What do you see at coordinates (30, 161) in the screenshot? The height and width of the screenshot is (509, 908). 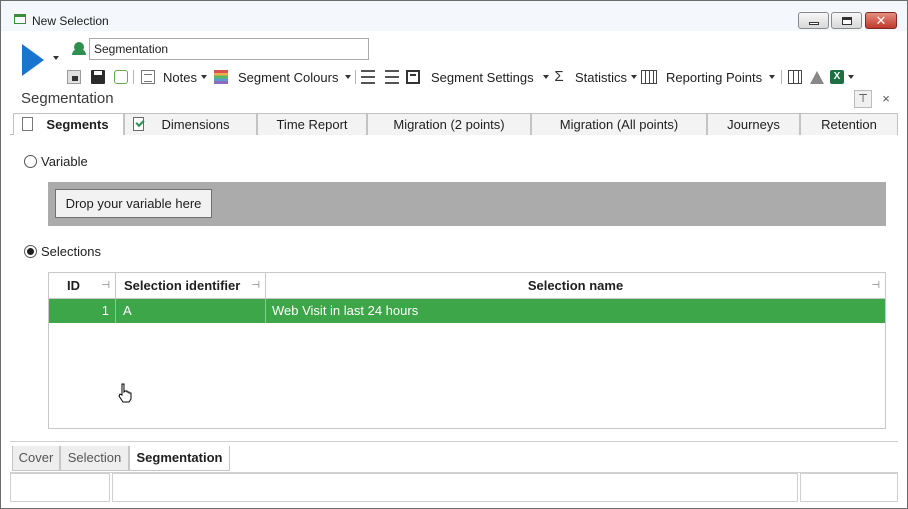 I see `variable-radio` at bounding box center [30, 161].